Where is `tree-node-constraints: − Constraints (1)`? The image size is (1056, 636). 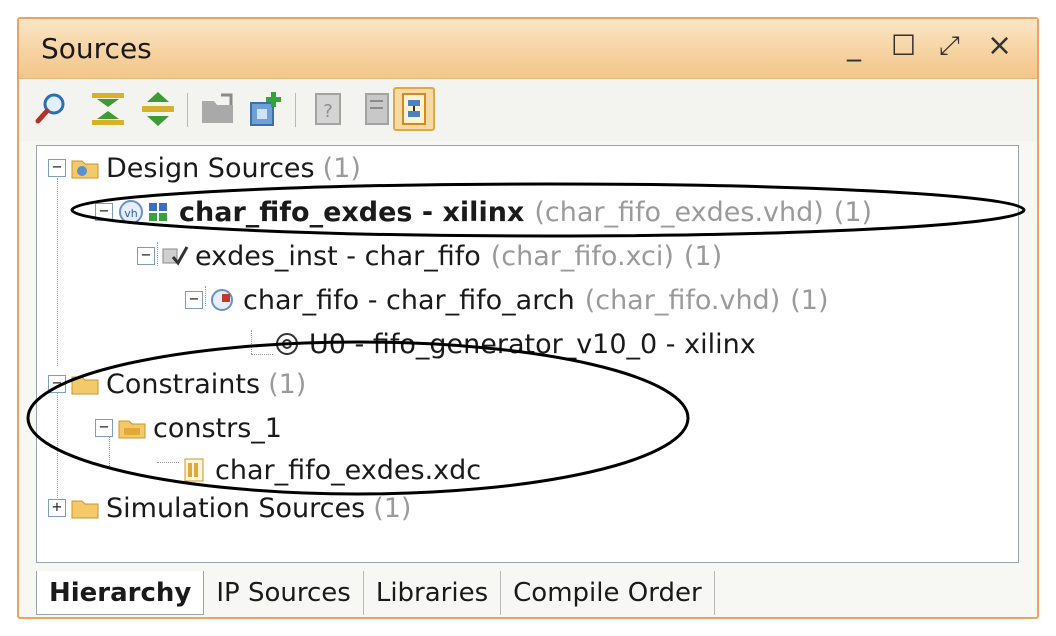
tree-node-constraints: − Constraints (1) is located at coordinates (177, 384).